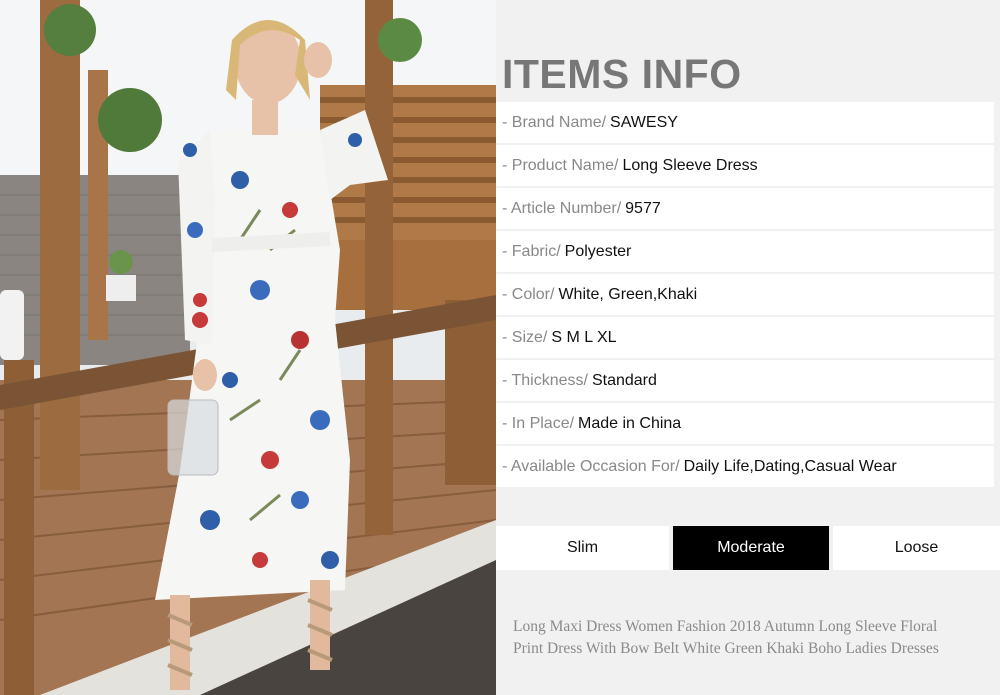 The image size is (1000, 695). Describe the element at coordinates (745, 122) in the screenshot. I see `spec-row-brand-name: - Brand Name/SAWESY` at that location.